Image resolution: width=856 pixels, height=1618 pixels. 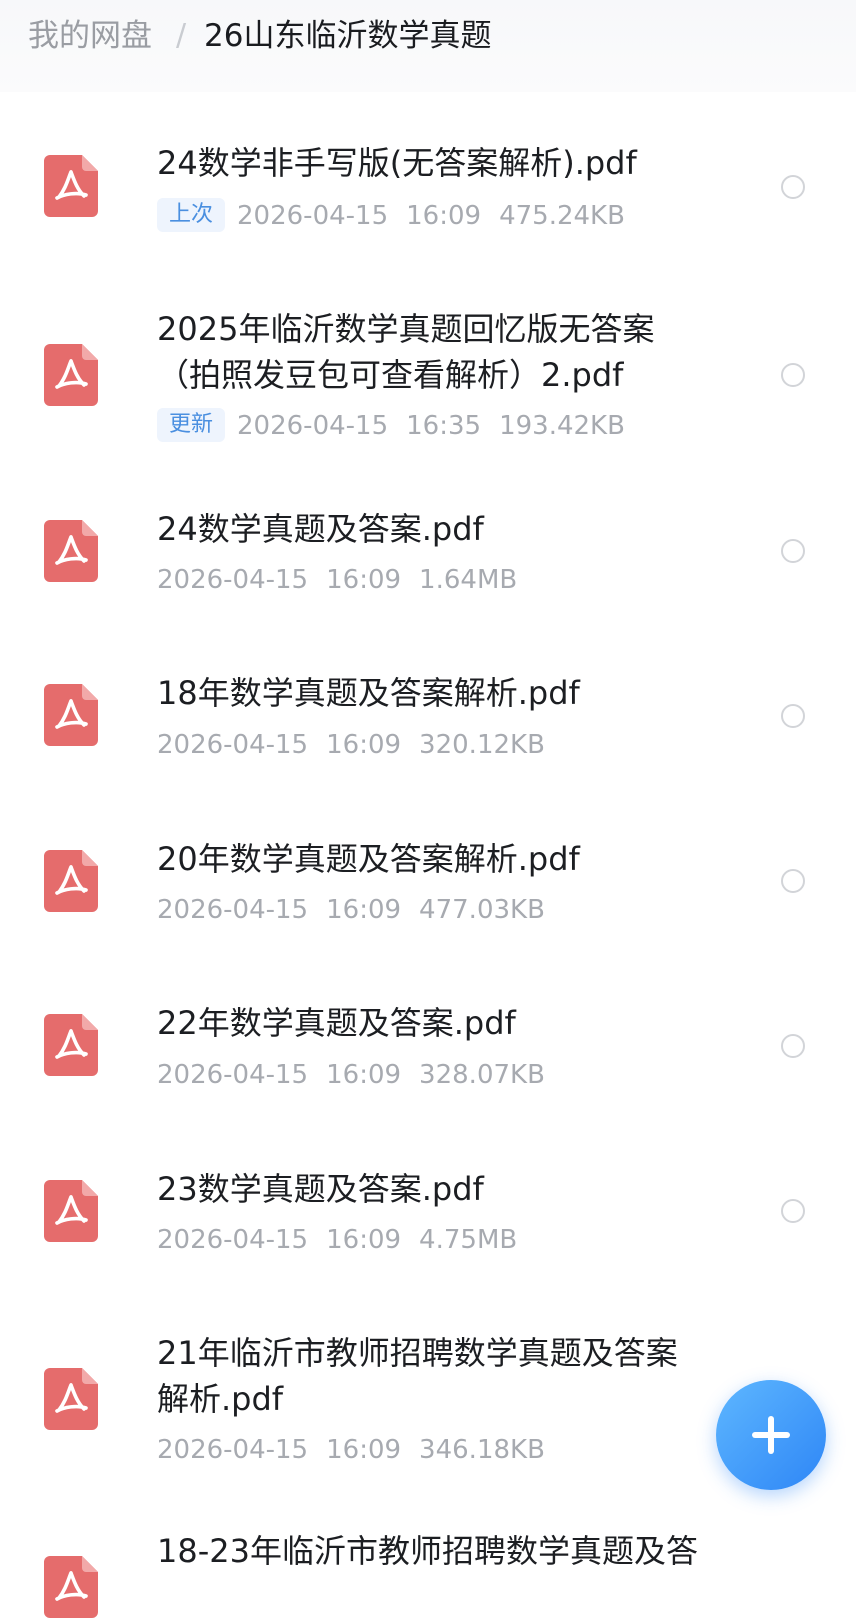 I want to click on file-name-line: 21年临沂市教师招聘数学真题及答案, so click(x=417, y=1353).